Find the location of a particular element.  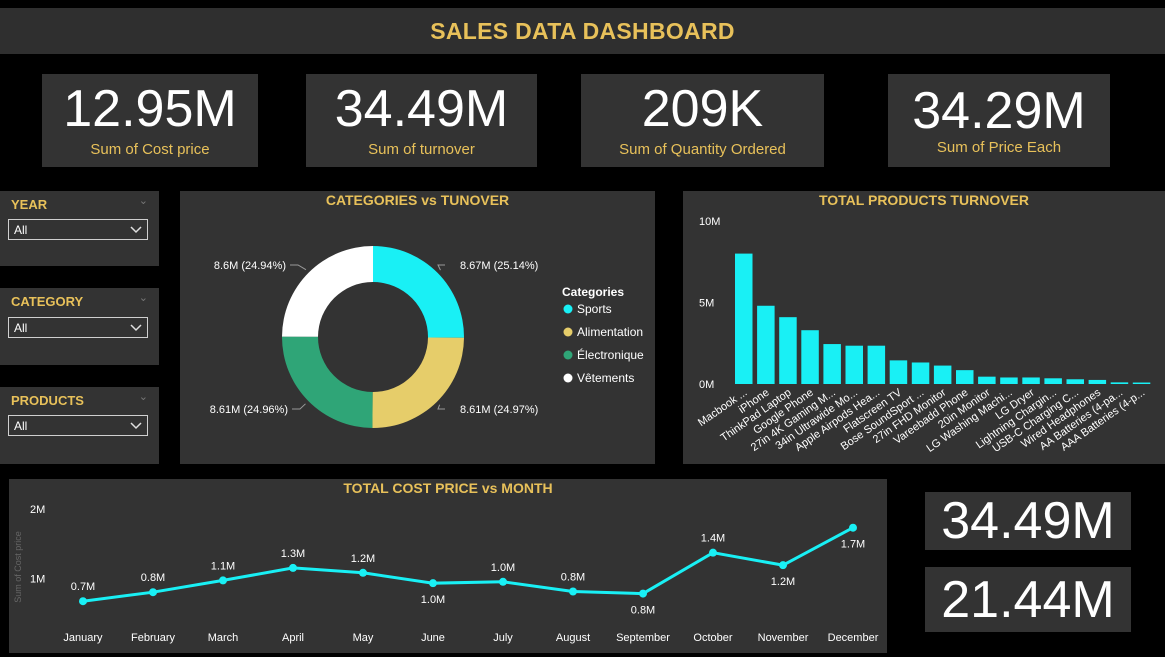

kpi-label: Sum of Quantity Ordered is located at coordinates (702, 149).